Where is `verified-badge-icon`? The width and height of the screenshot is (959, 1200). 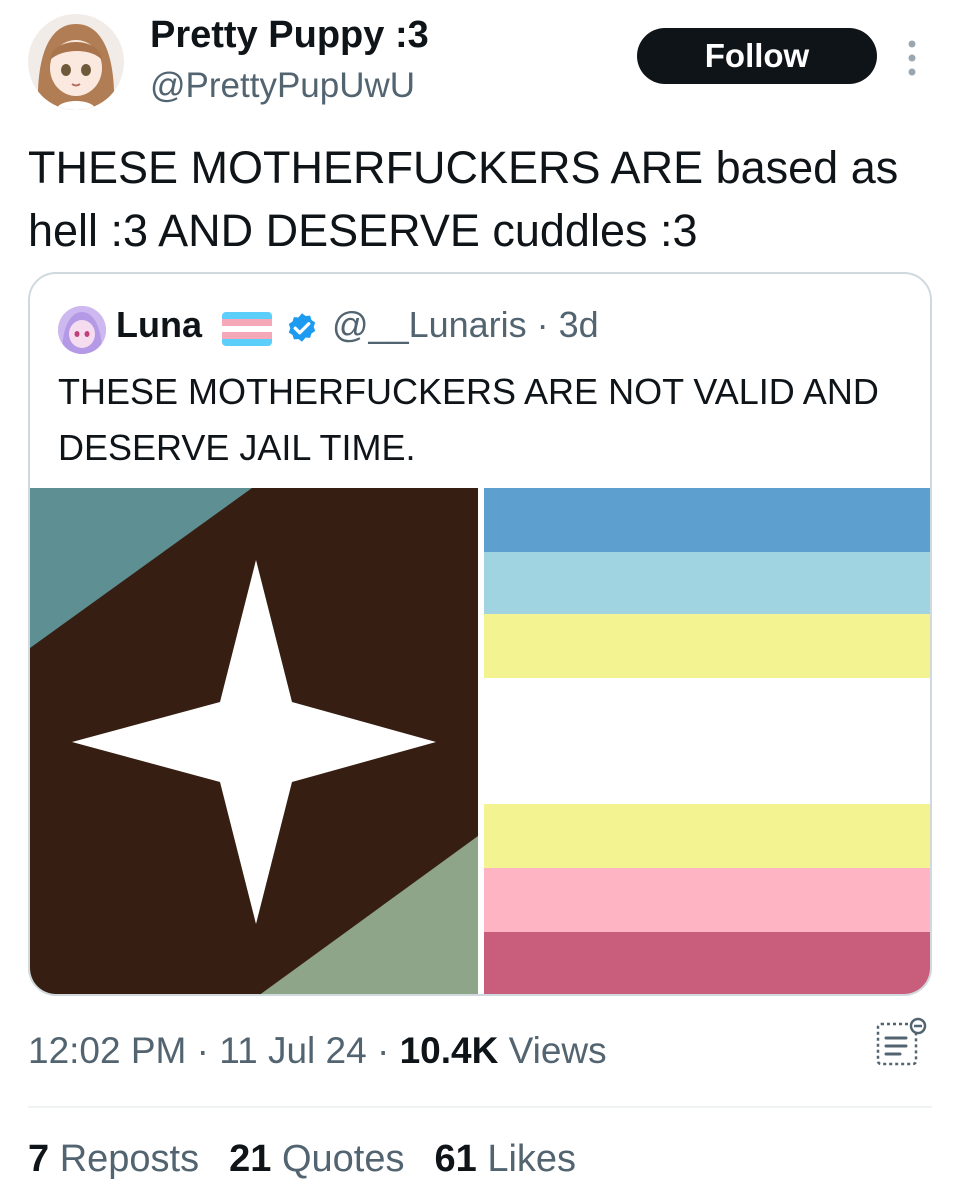
verified-badge-icon is located at coordinates (302, 329).